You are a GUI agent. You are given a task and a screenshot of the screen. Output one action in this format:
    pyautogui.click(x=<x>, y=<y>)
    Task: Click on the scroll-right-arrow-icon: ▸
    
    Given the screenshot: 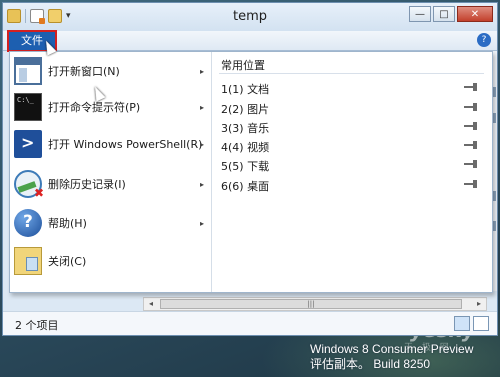 What is the action you would take?
    pyautogui.click(x=479, y=304)
    